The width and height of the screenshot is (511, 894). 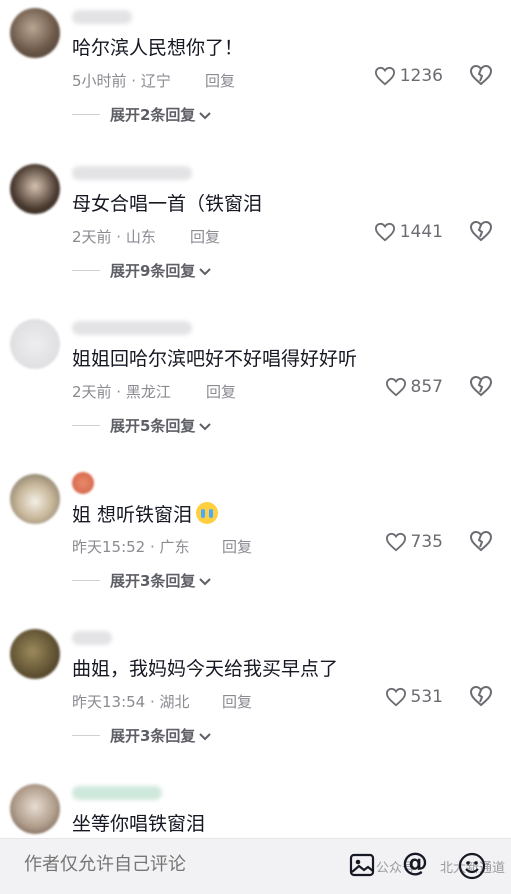 I want to click on at-icon: @, so click(x=415, y=863).